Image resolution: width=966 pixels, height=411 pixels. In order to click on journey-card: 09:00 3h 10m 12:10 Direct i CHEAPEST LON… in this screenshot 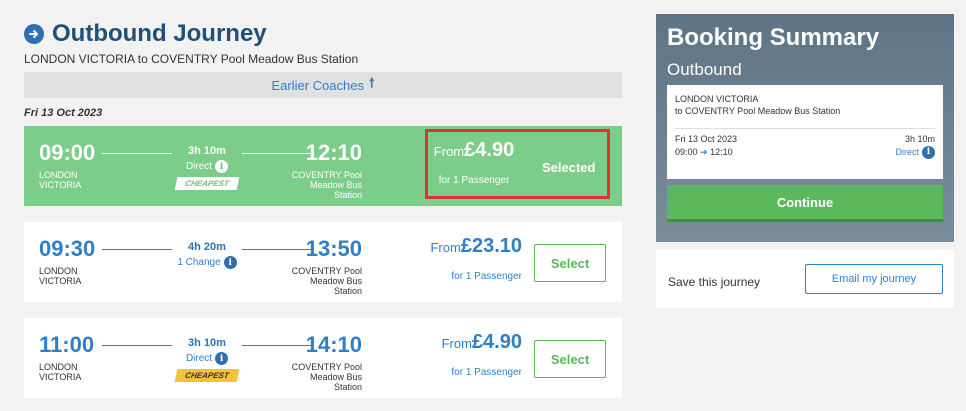, I will do `click(323, 166)`.